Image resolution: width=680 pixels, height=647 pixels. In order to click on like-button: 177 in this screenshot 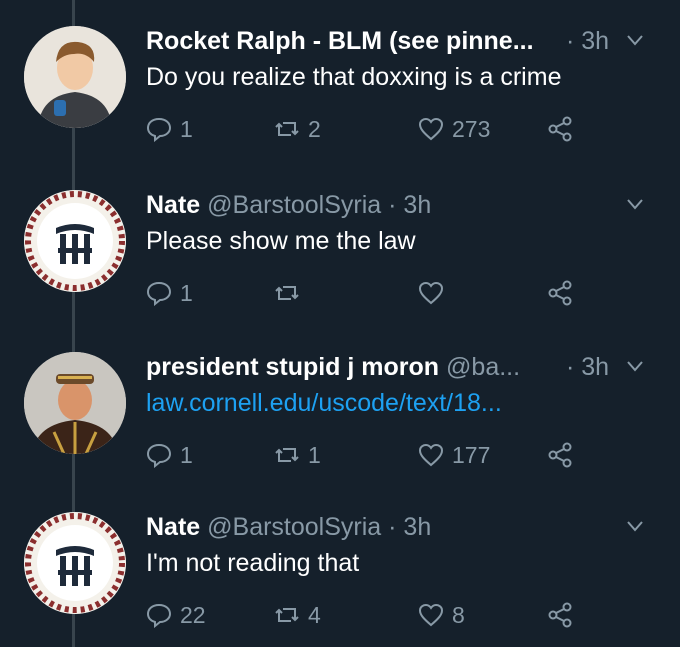, I will do `click(454, 455)`.